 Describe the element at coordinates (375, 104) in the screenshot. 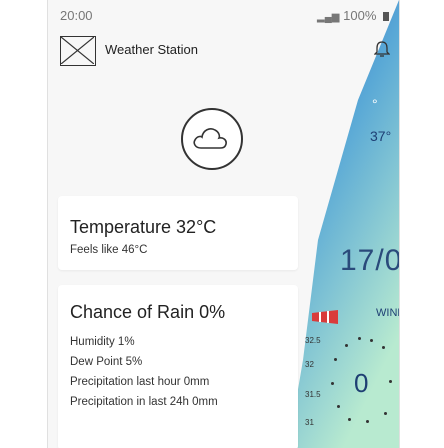

I see `bg-degree-text: °` at that location.